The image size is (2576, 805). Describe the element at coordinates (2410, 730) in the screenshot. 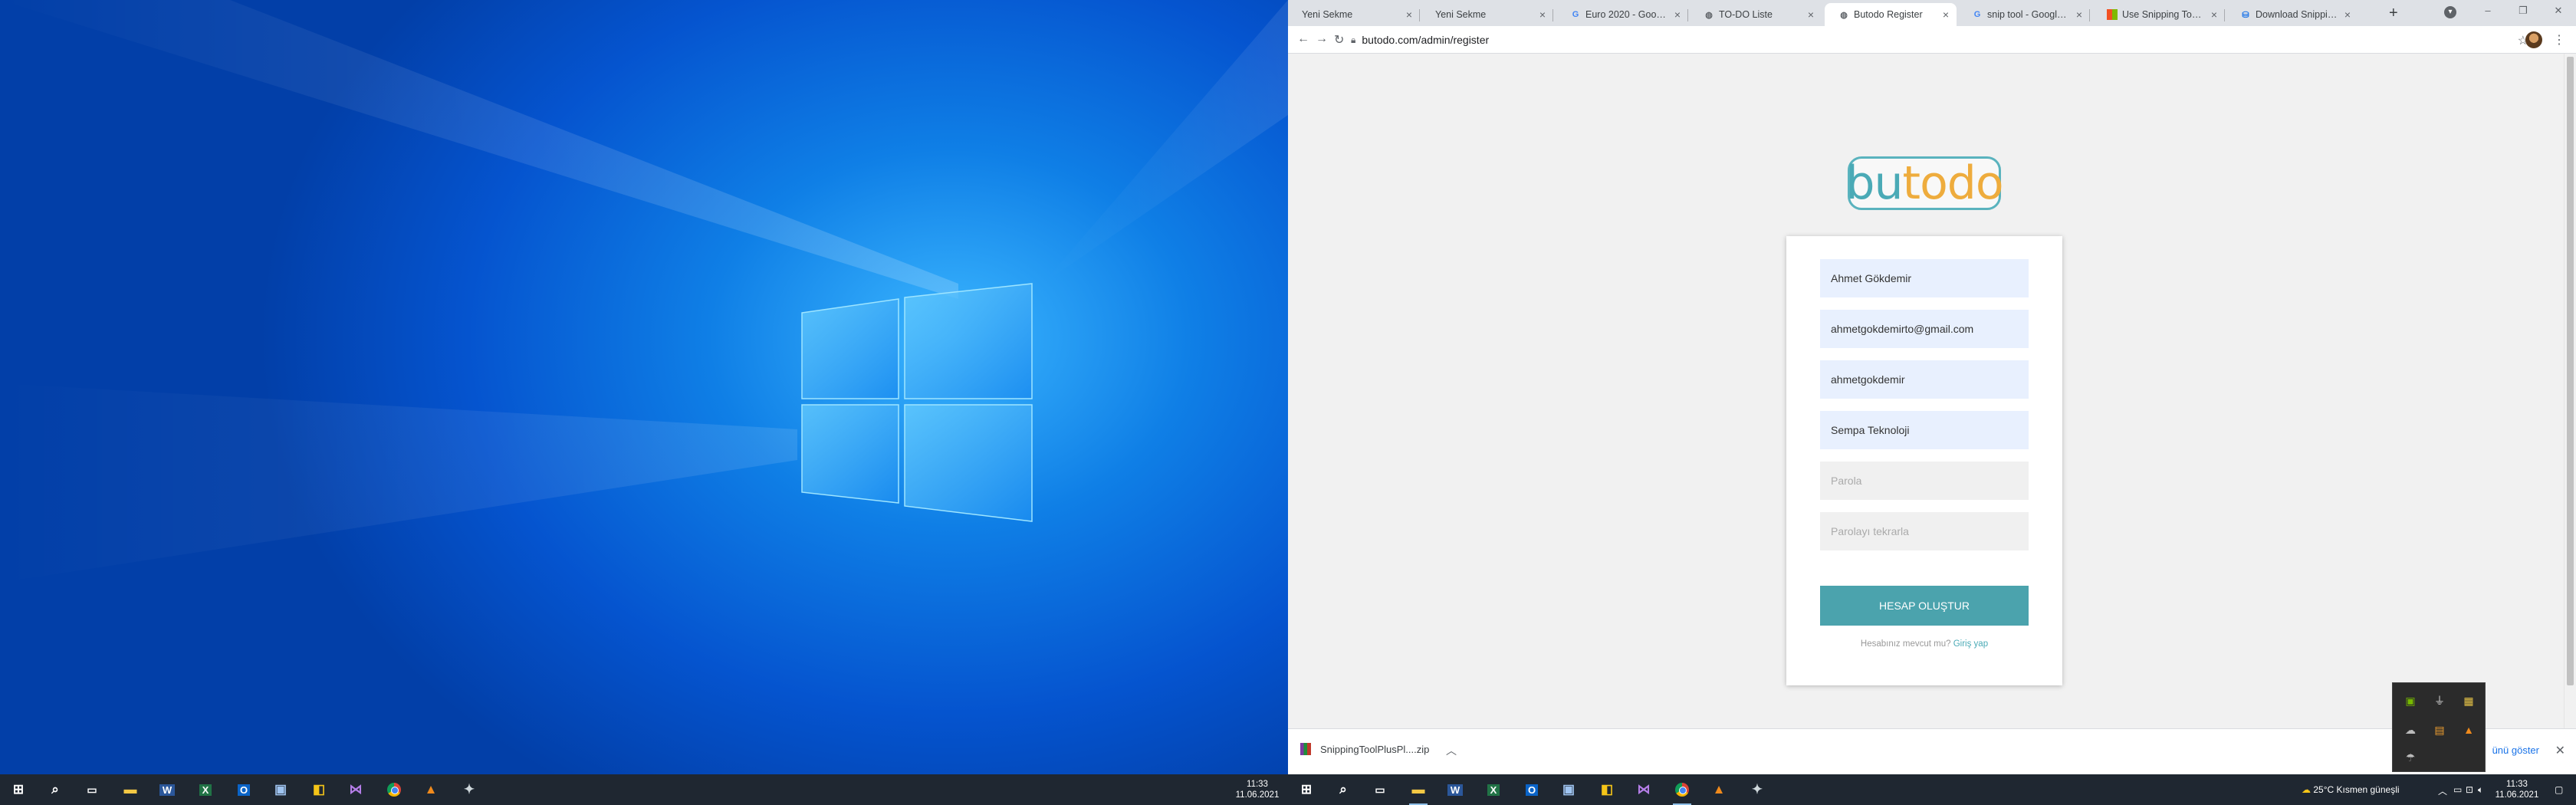

I see `network-app-icon: ☁` at that location.